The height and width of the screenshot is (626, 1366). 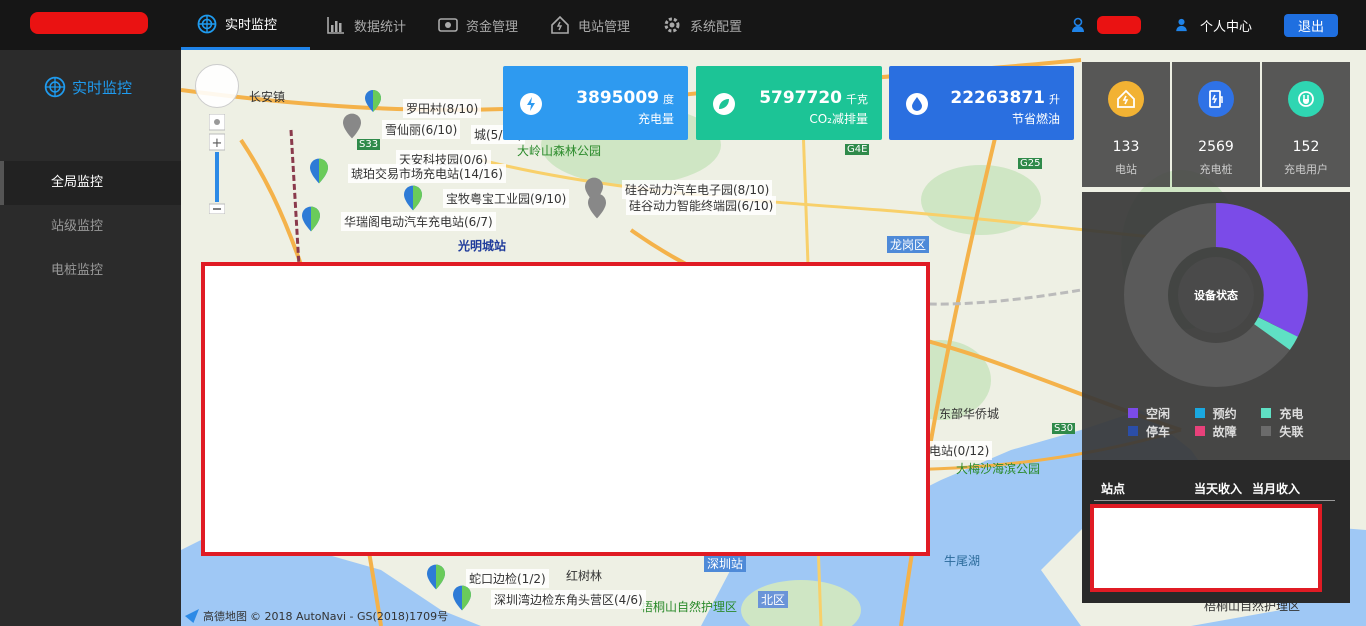 What do you see at coordinates (962, 561) in the screenshot?
I see `map-place: 牛尾湖` at bounding box center [962, 561].